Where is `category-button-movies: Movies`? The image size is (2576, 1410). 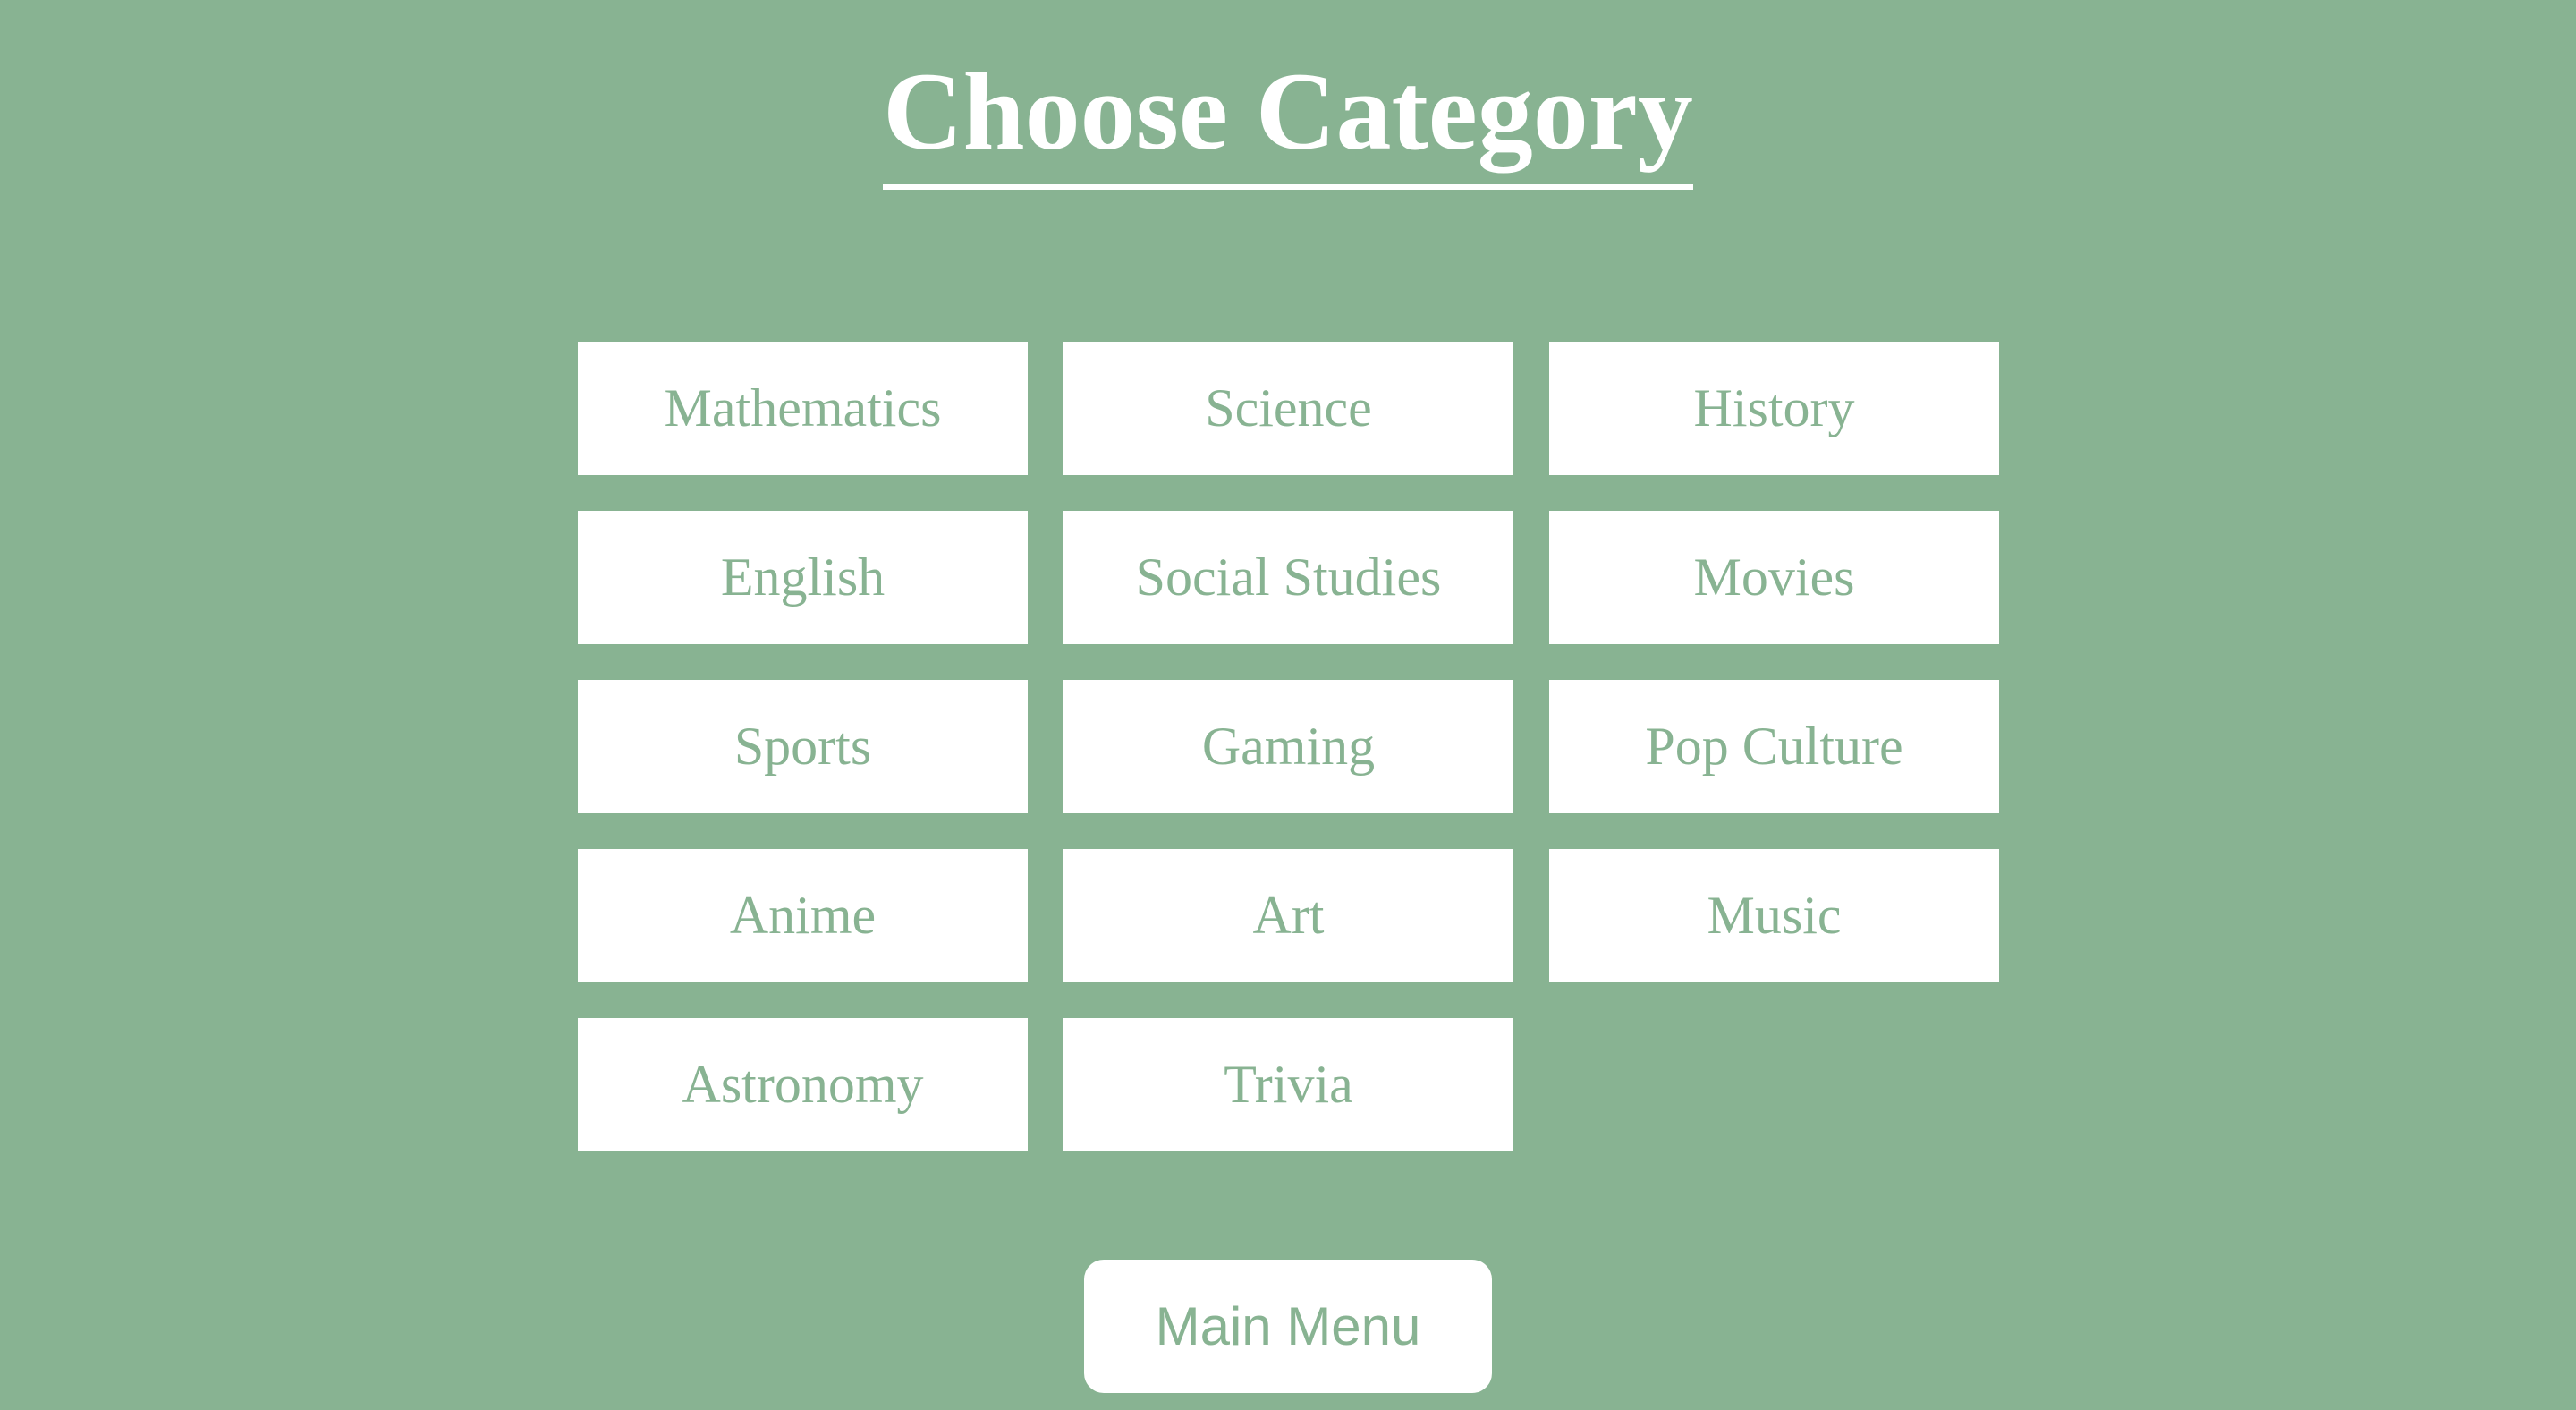
category-button-movies: Movies is located at coordinates (1774, 577).